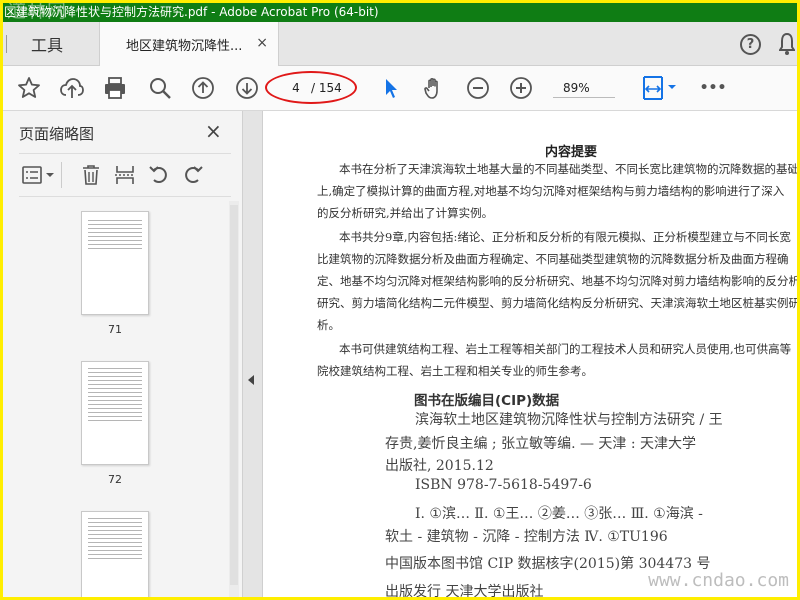 The image size is (800, 600). What do you see at coordinates (234, 395) in the screenshot?
I see `scrollbar-thumb` at bounding box center [234, 395].